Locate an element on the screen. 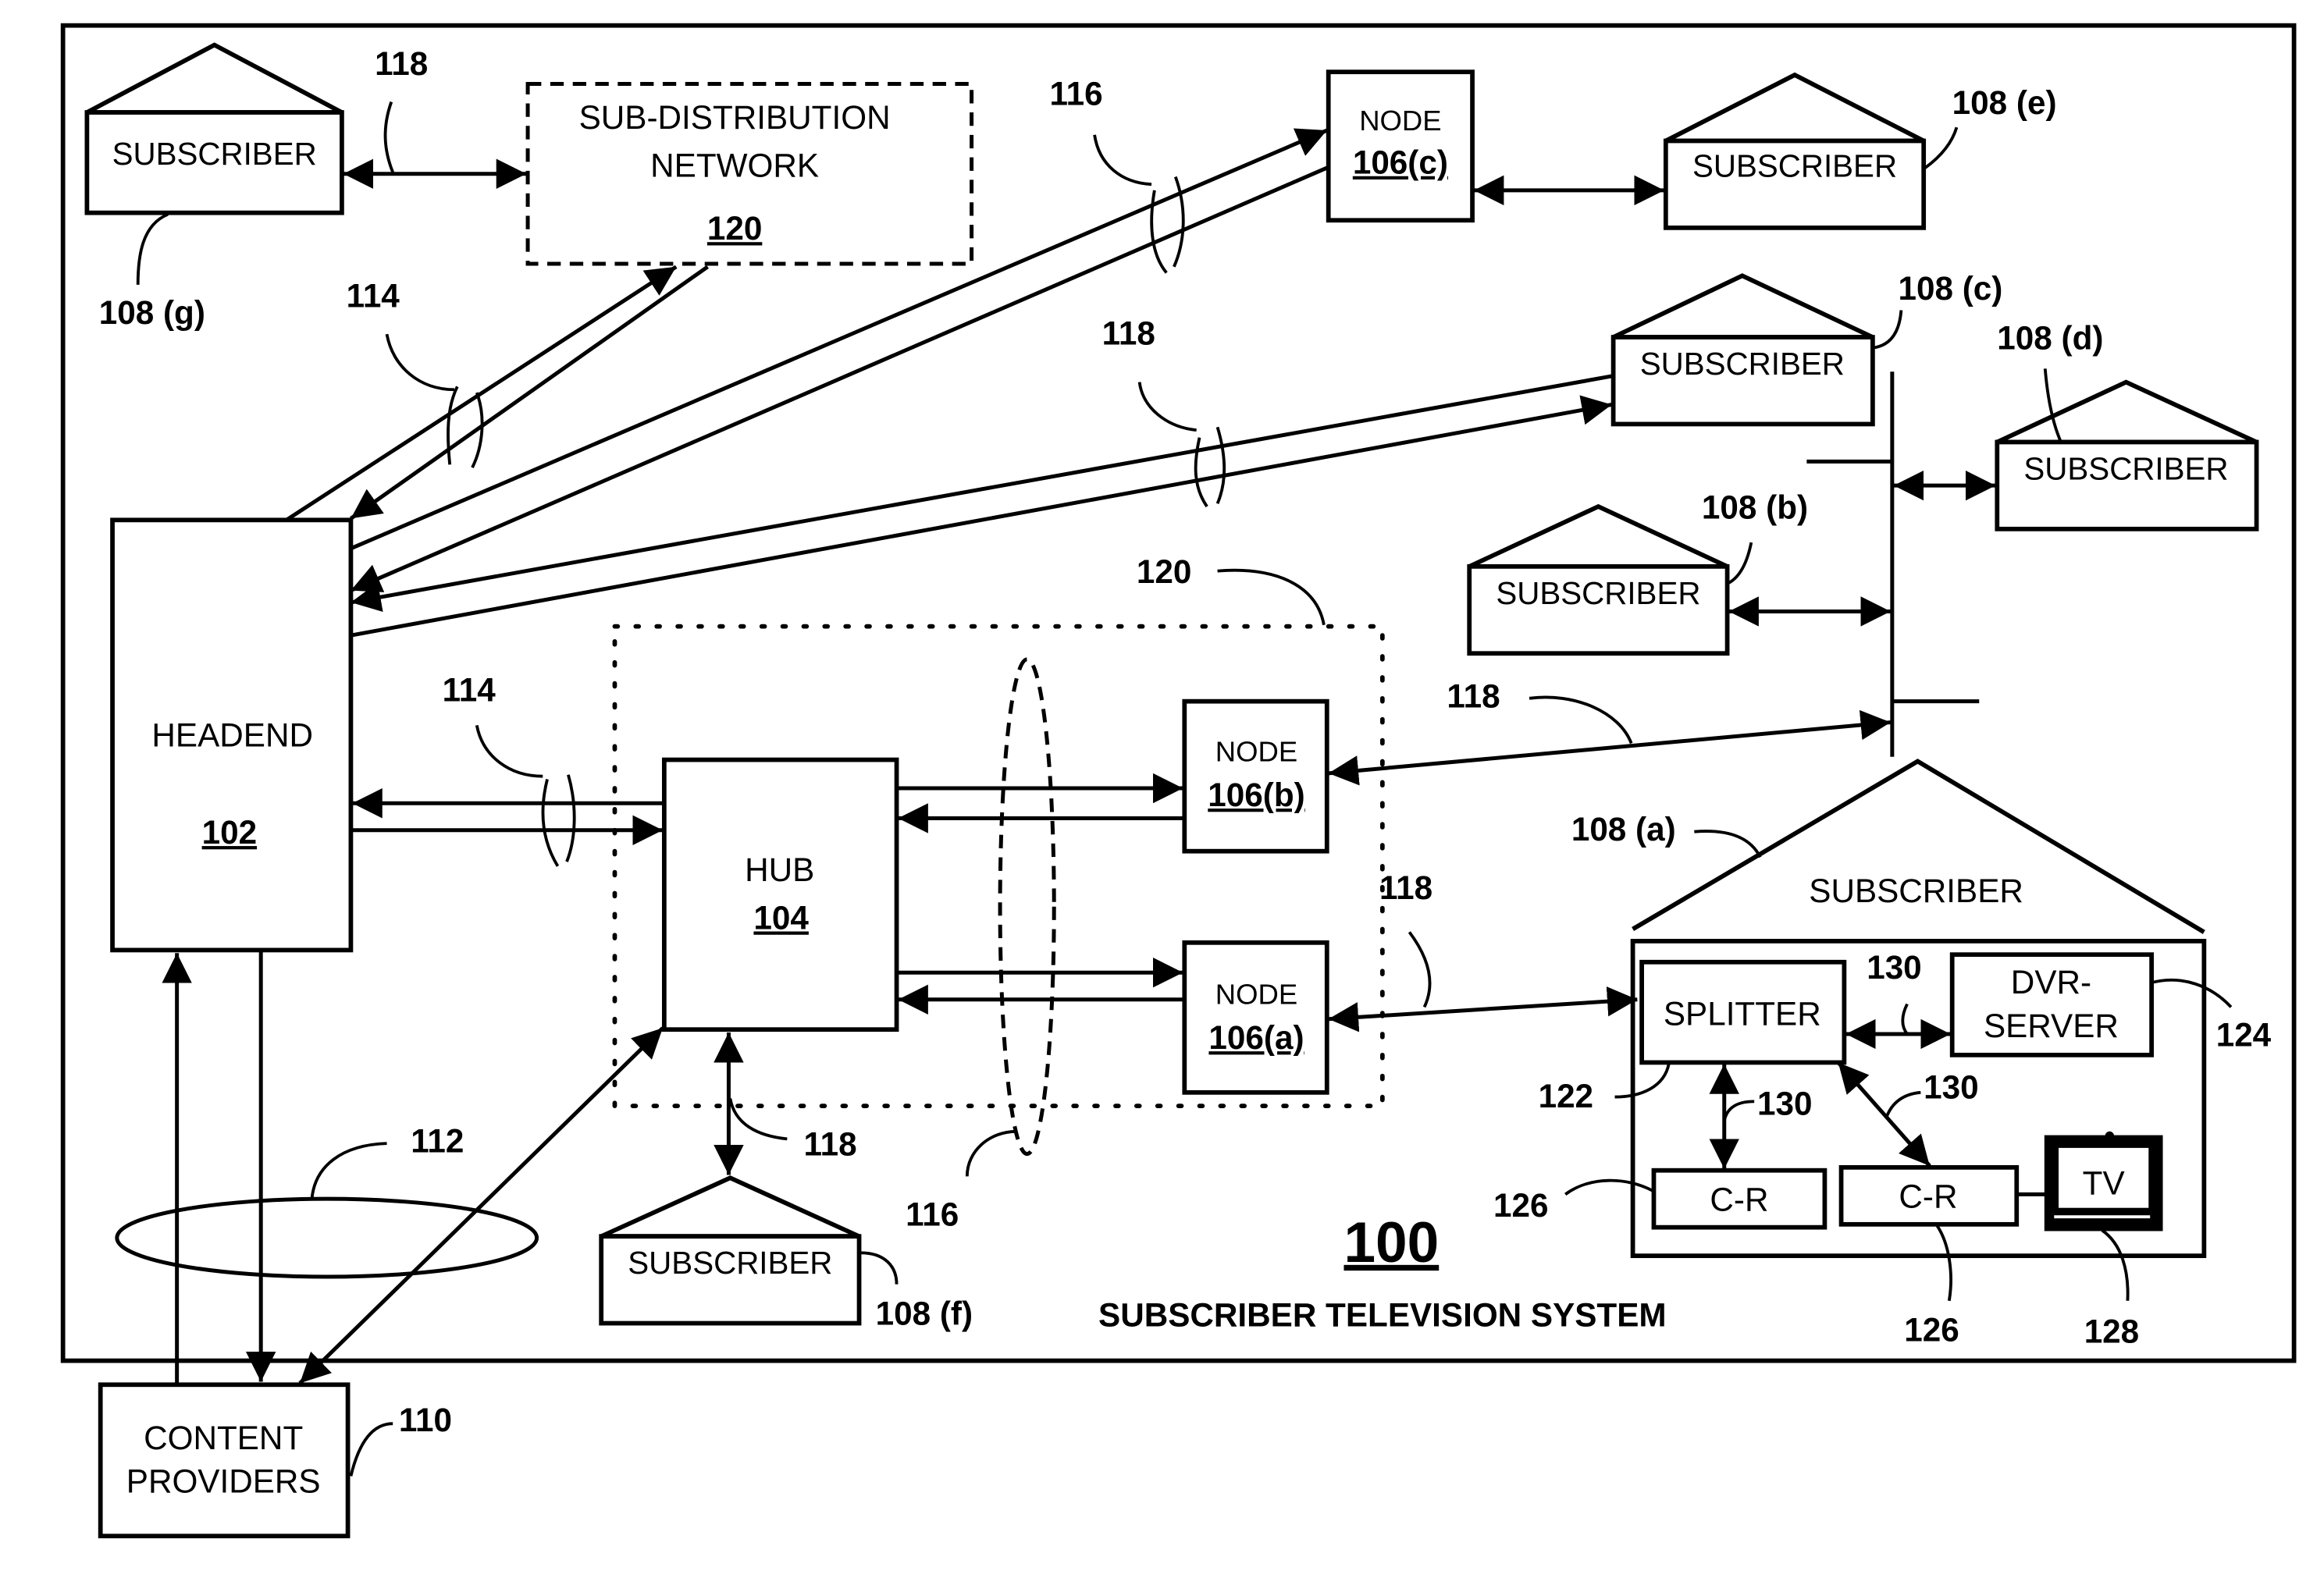  sub-distribution-network: SUB-DISTRIBUTION NETWORK 120 is located at coordinates (749, 174).